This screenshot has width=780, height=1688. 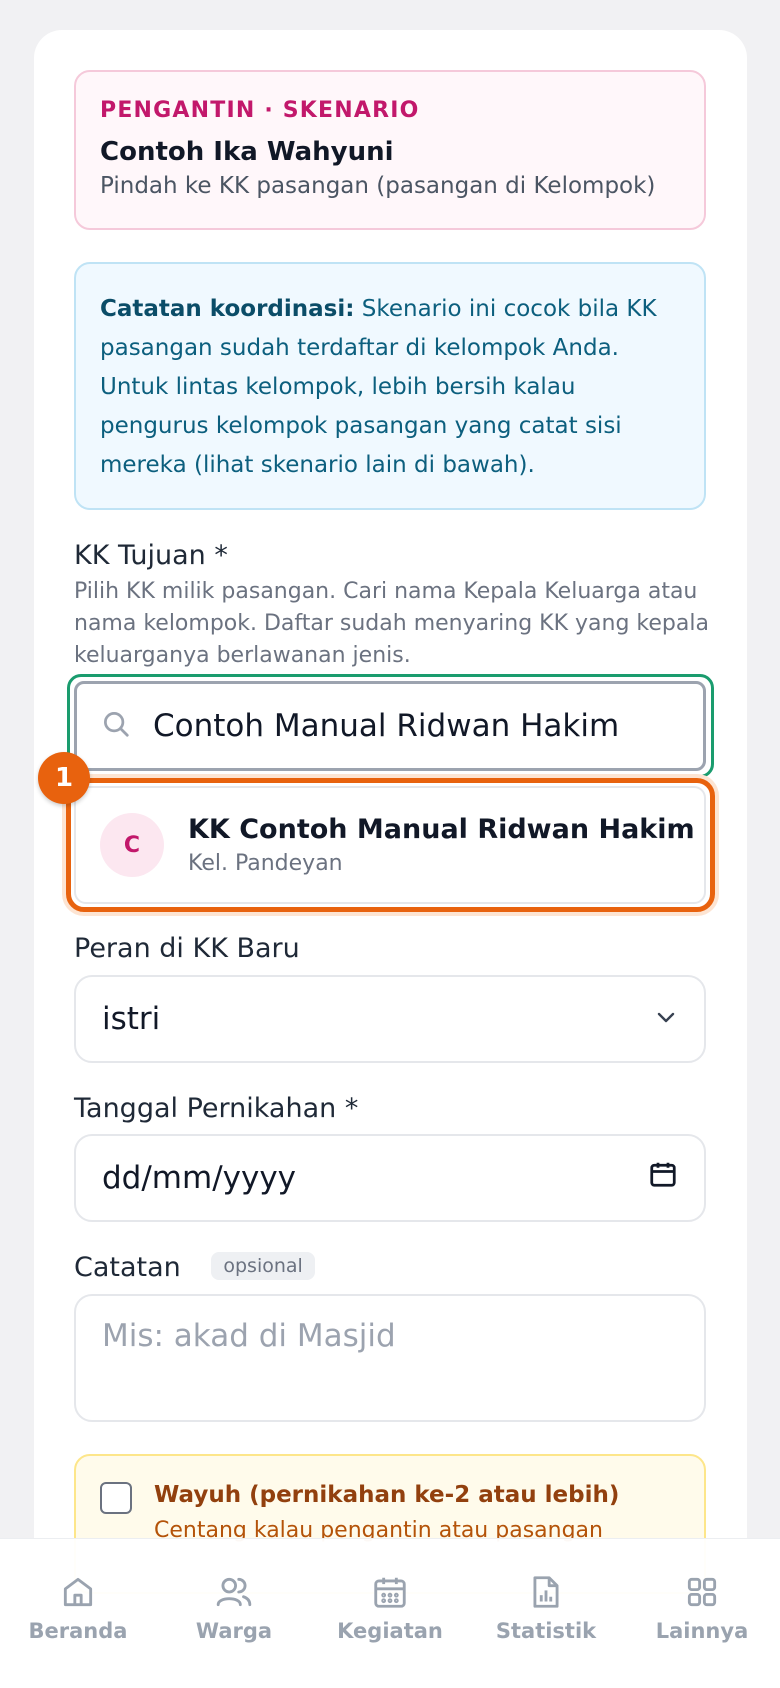 I want to click on wedding-date-input: dd/mm/yyyy, so click(x=390, y=1178).